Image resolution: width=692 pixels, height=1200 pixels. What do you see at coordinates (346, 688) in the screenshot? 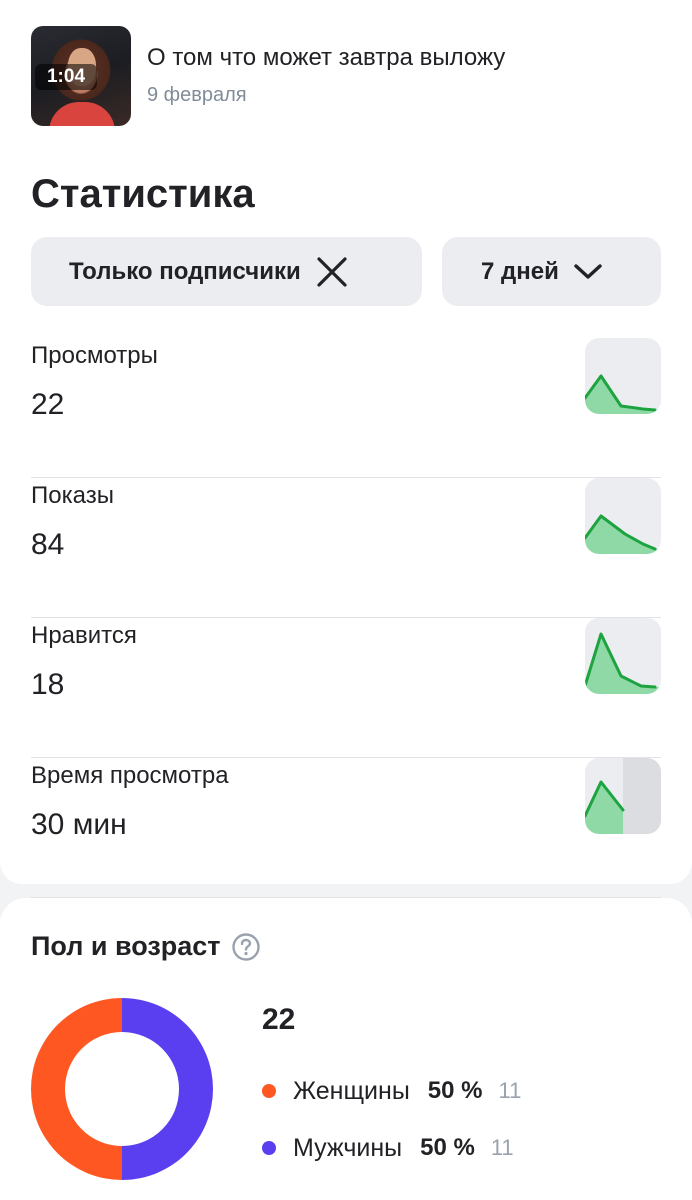
I see `metric-likes: Нравится 18` at bounding box center [346, 688].